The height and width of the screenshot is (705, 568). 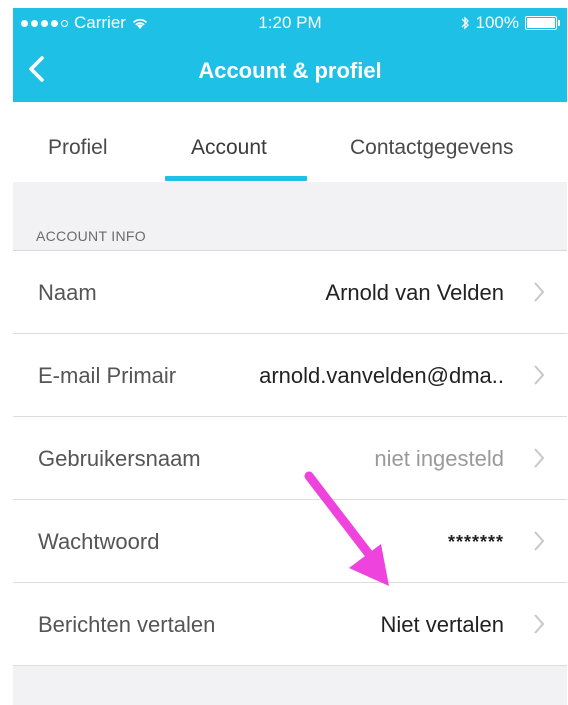 What do you see at coordinates (236, 178) in the screenshot?
I see `active-tab-indicator` at bounding box center [236, 178].